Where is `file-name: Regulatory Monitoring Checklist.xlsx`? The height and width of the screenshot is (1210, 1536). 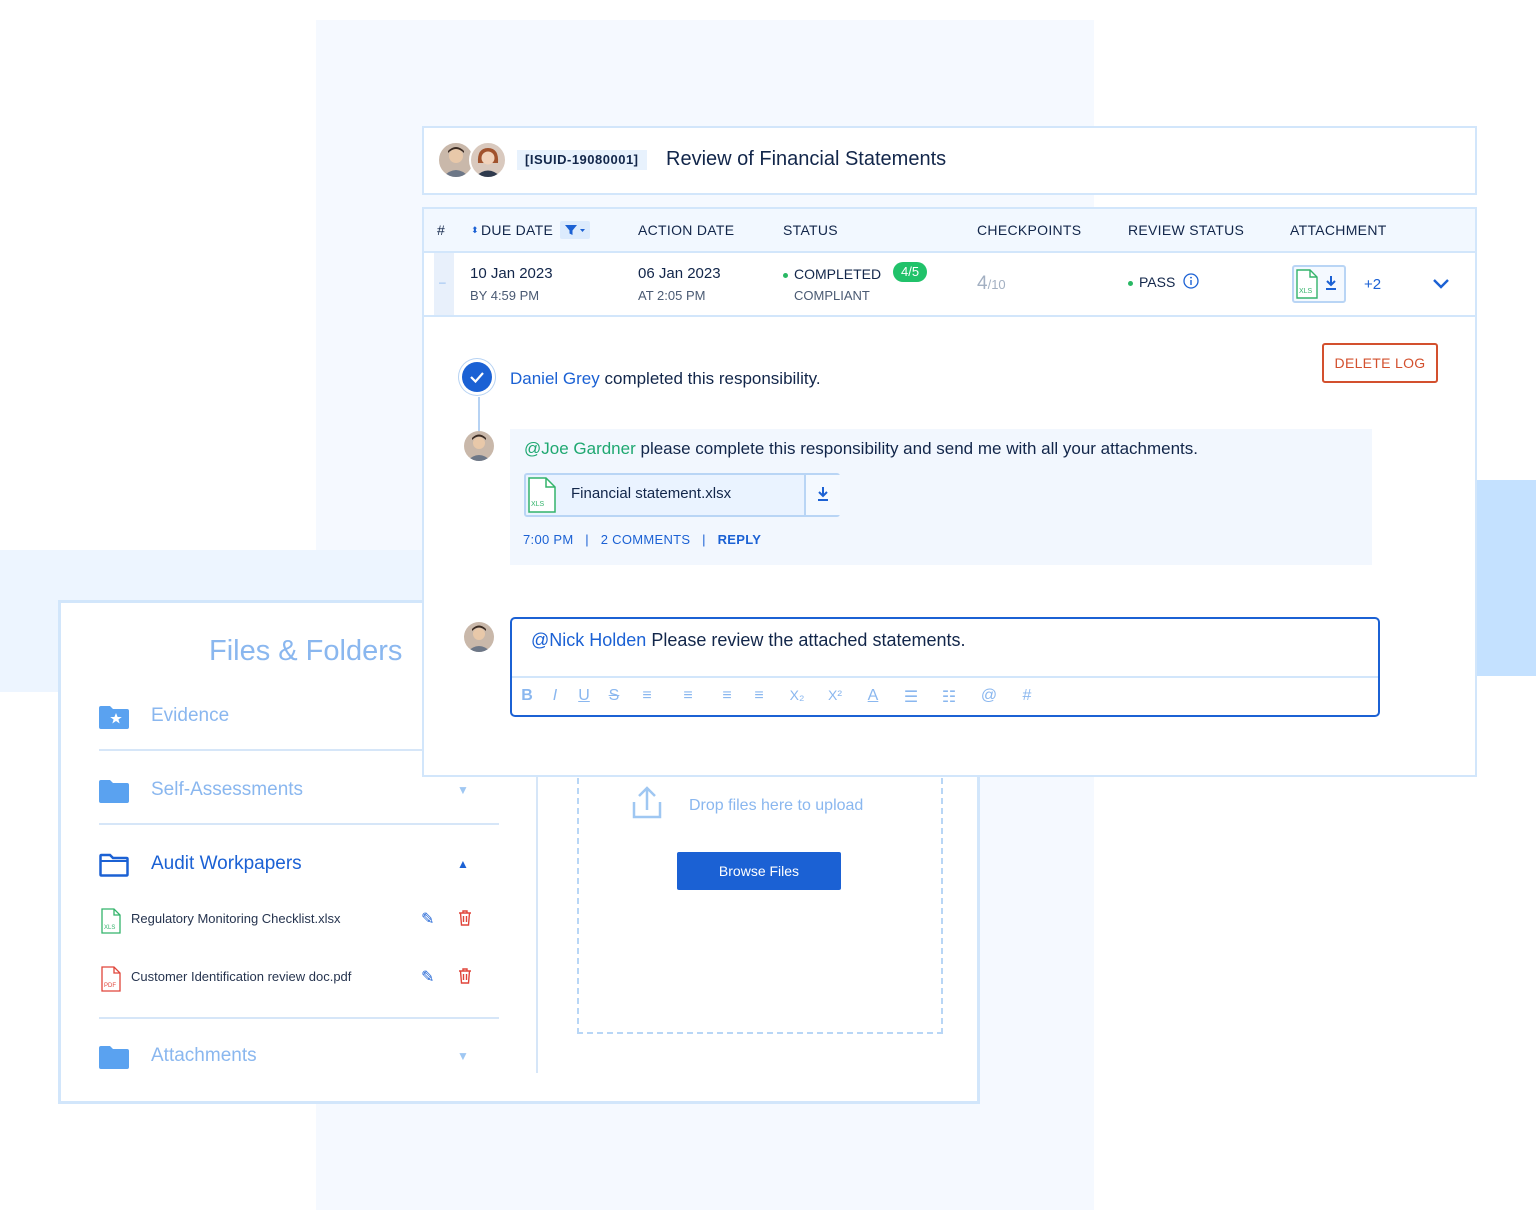
file-name: Regulatory Monitoring Checklist.xlsx is located at coordinates (236, 918).